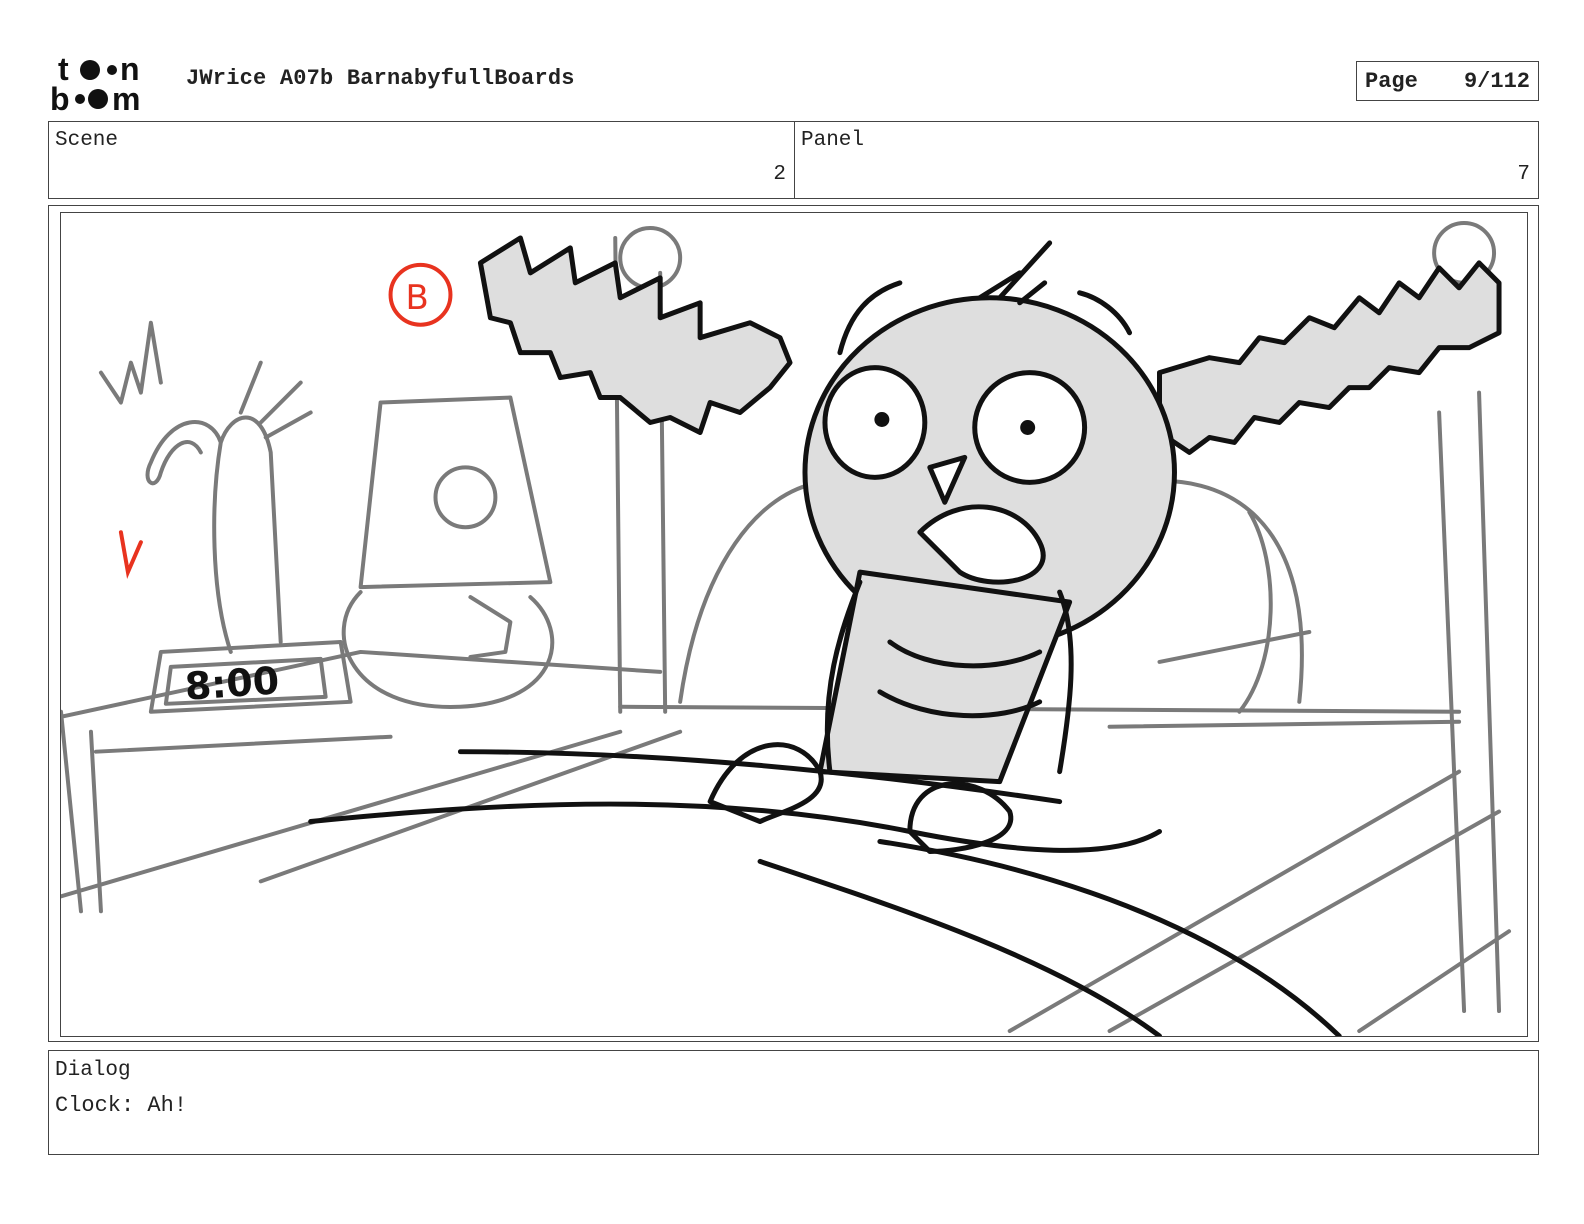 This screenshot has width=1584, height=1224. I want to click on panel-value: 7, so click(1523, 174).